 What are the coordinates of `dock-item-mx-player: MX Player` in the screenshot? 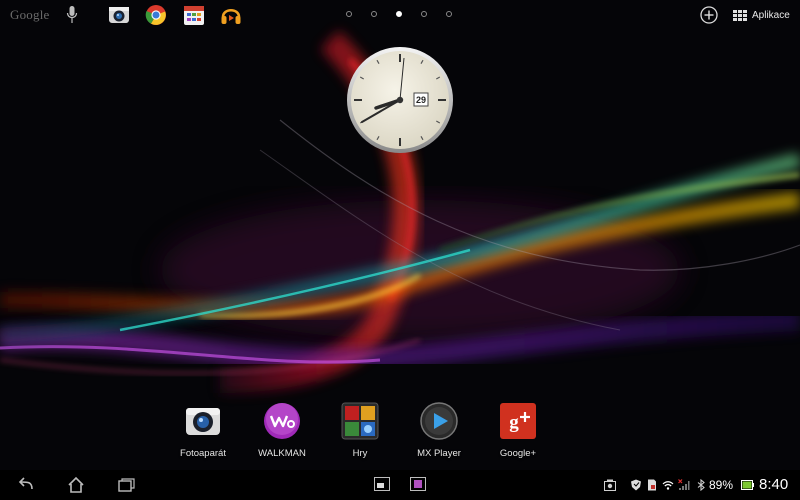 It's located at (439, 428).